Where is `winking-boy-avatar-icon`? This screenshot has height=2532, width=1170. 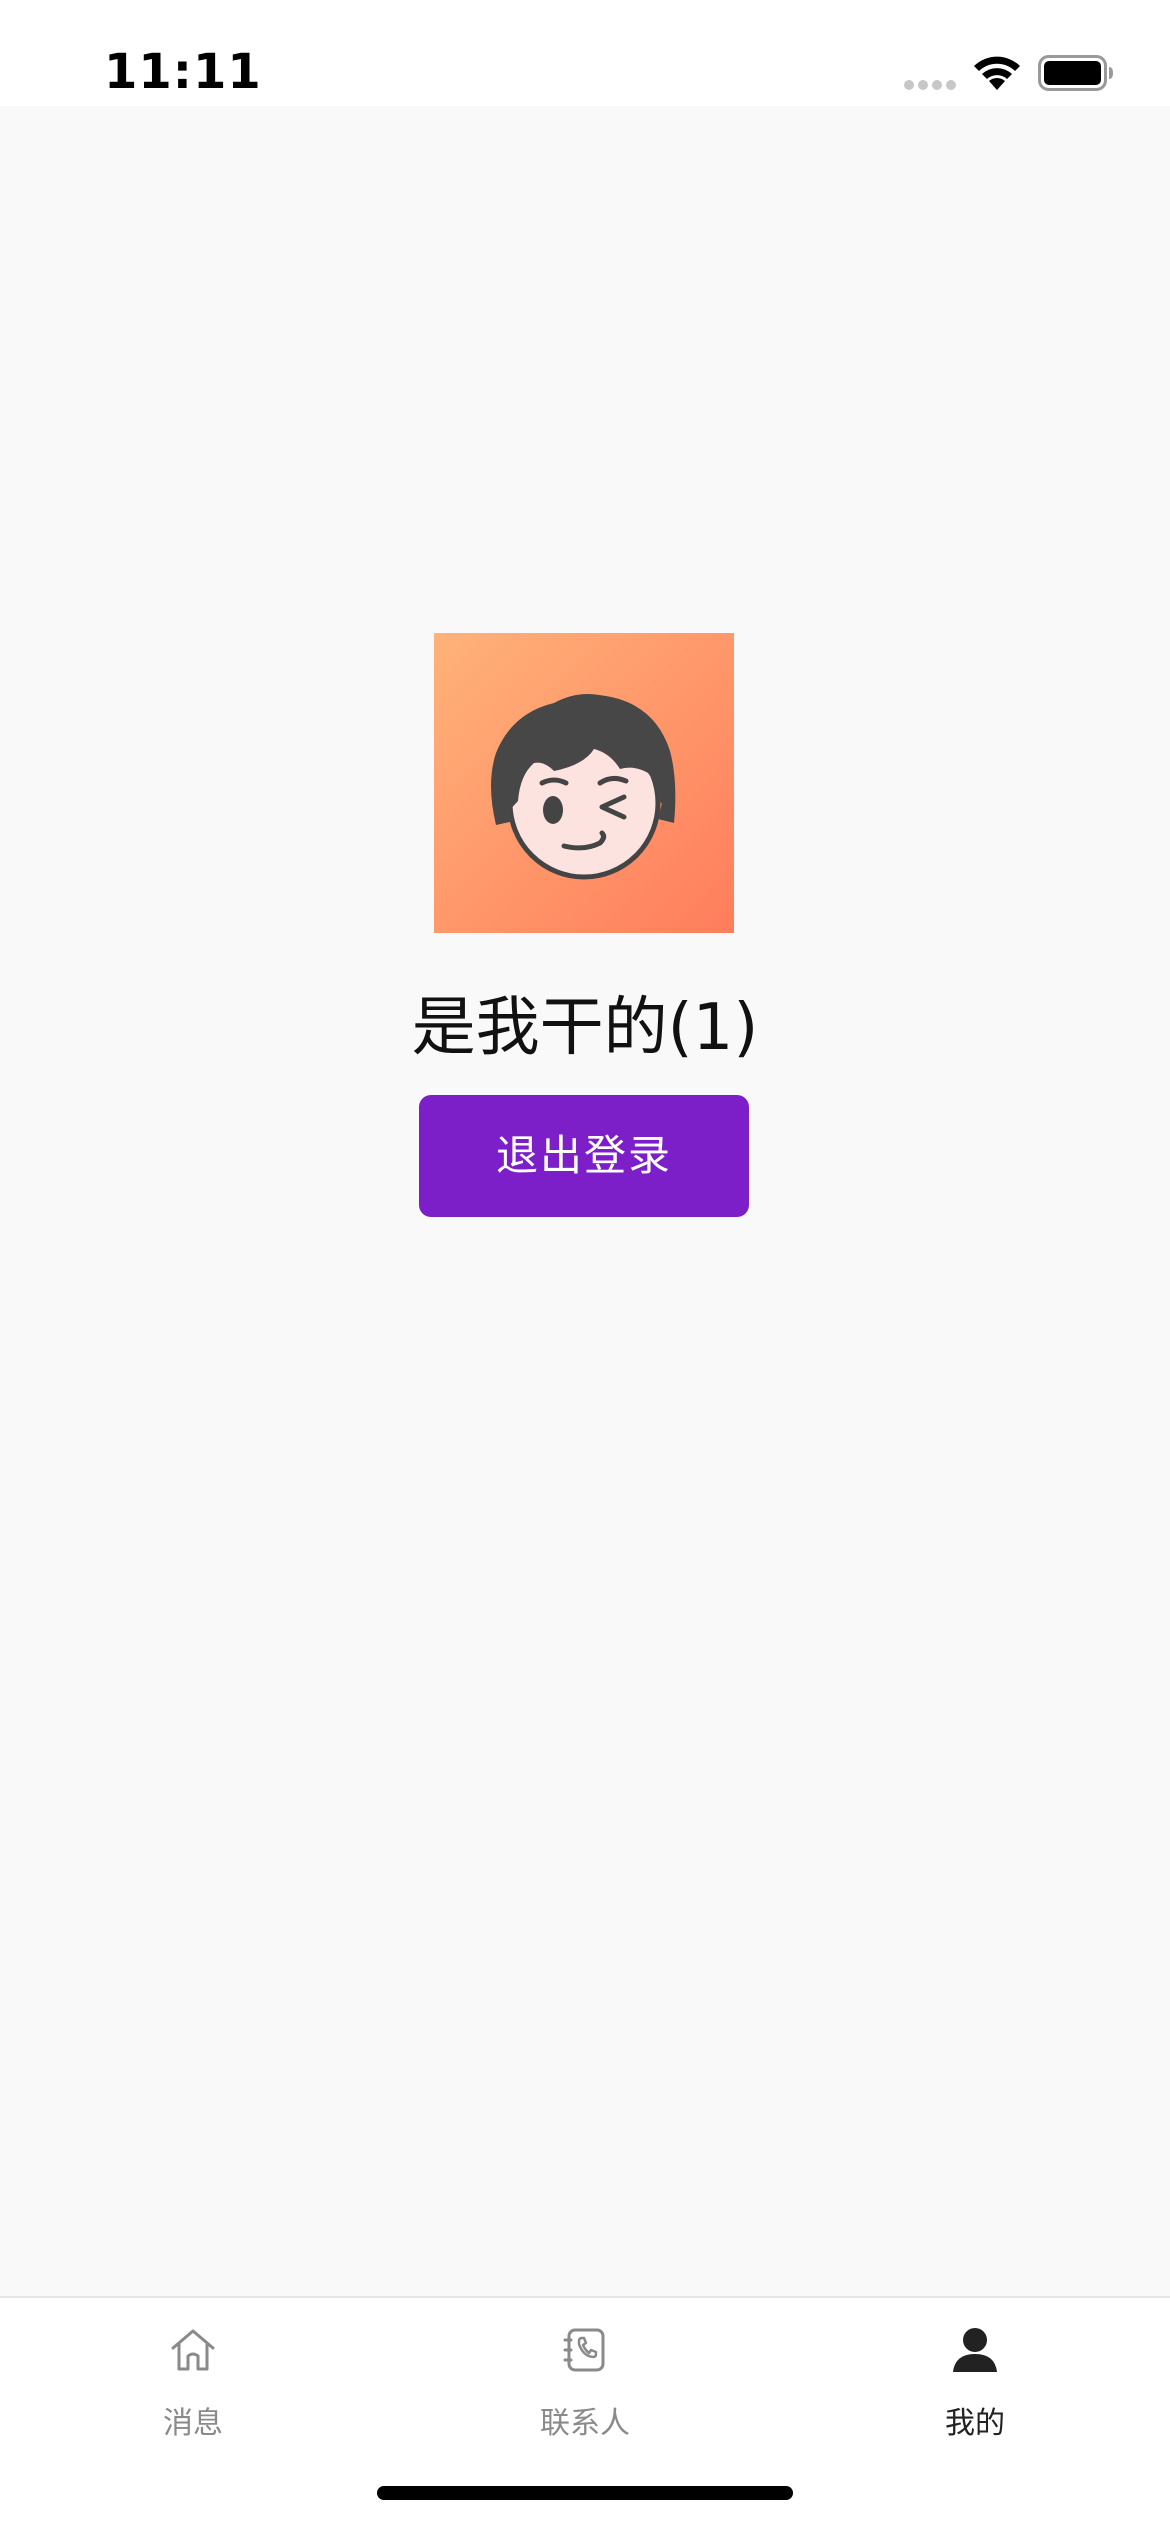
winking-boy-avatar-icon is located at coordinates (583, 787).